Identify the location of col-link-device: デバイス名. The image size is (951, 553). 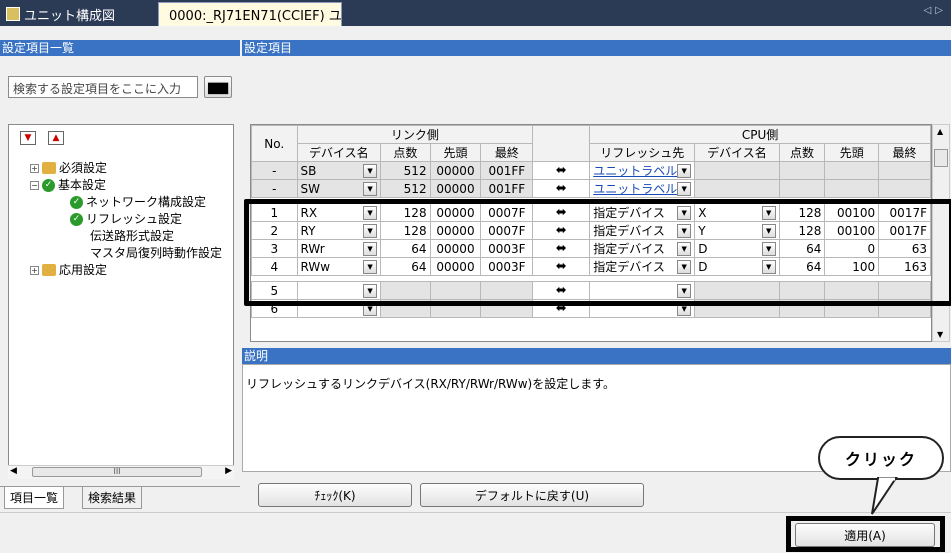
(339, 152).